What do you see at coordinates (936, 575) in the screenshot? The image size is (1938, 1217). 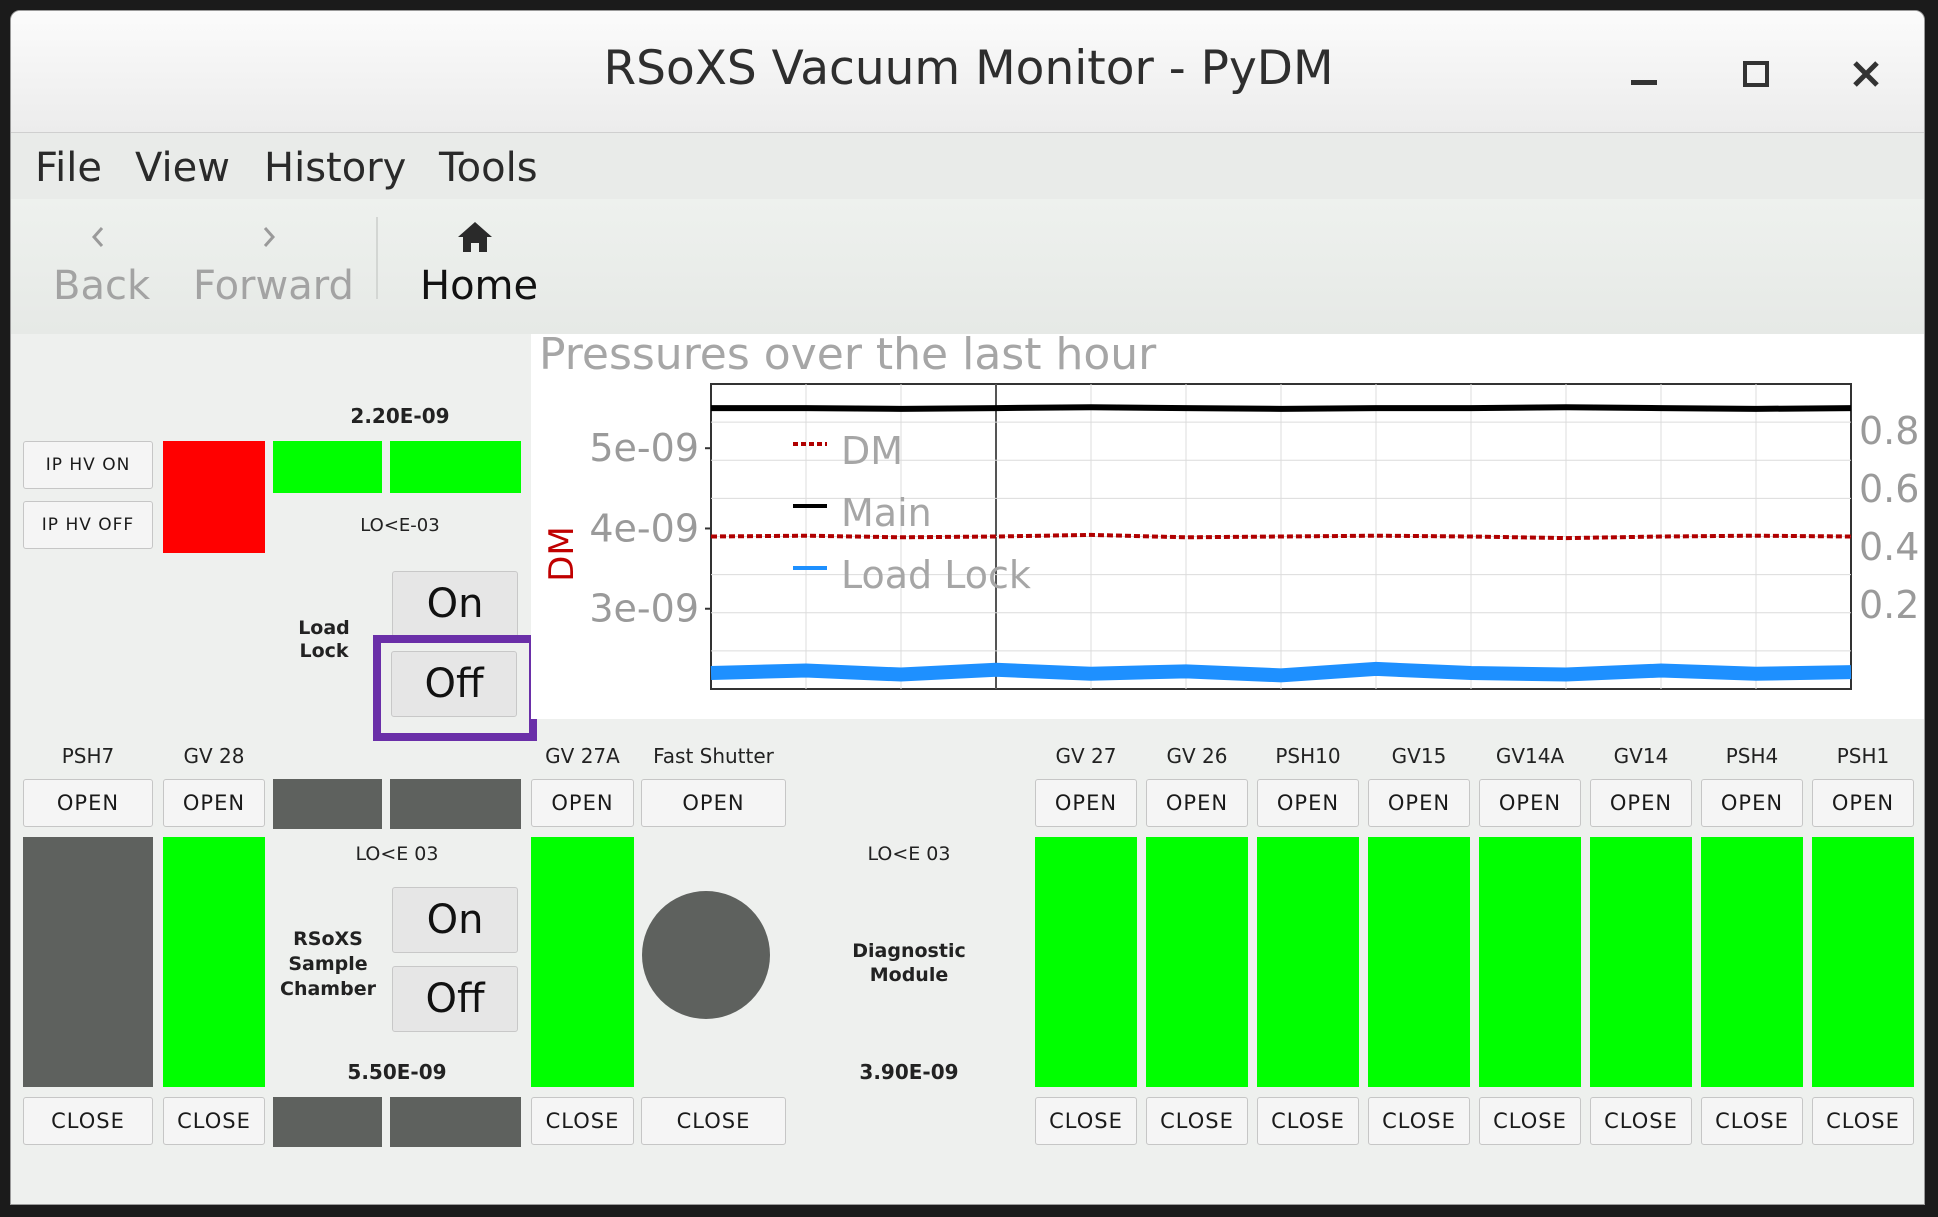 I see `legend-label: Load Lock` at bounding box center [936, 575].